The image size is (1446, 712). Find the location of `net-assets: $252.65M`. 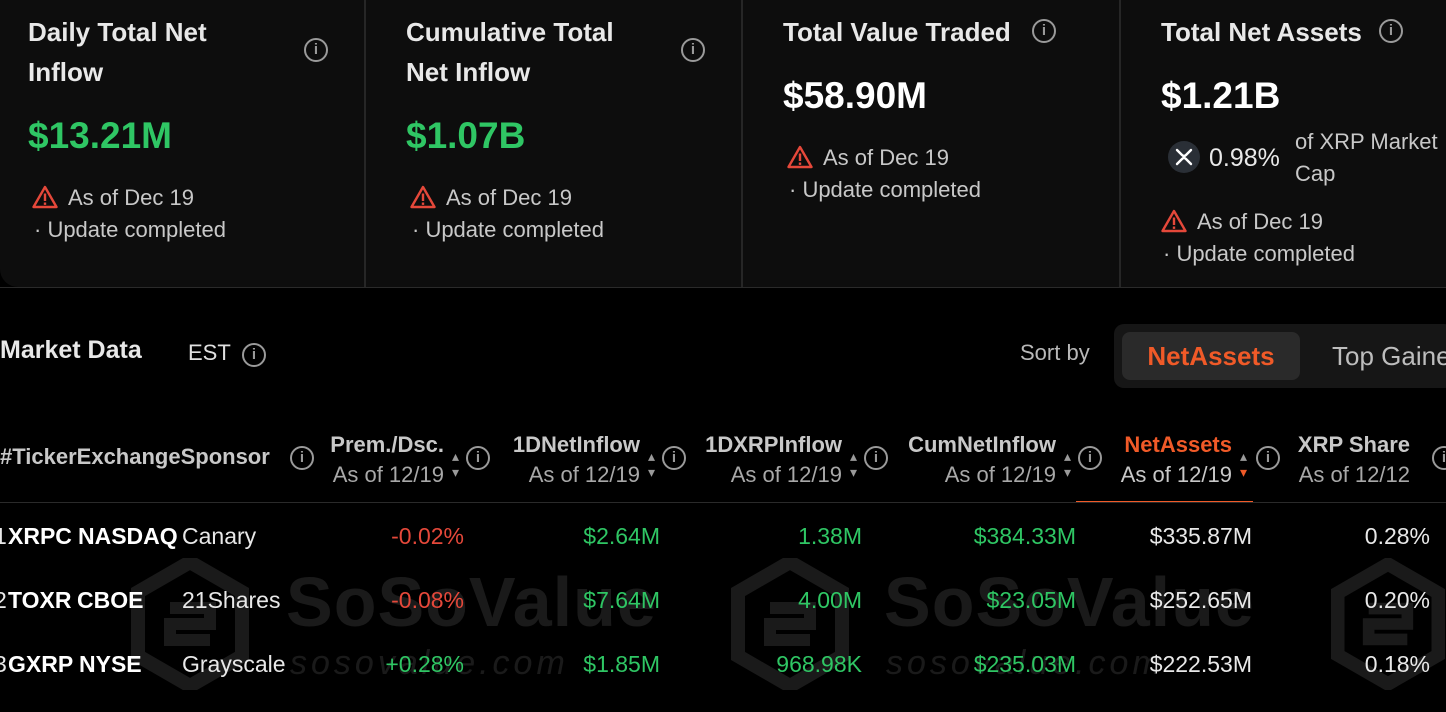

net-assets: $252.65M is located at coordinates (1200, 600).